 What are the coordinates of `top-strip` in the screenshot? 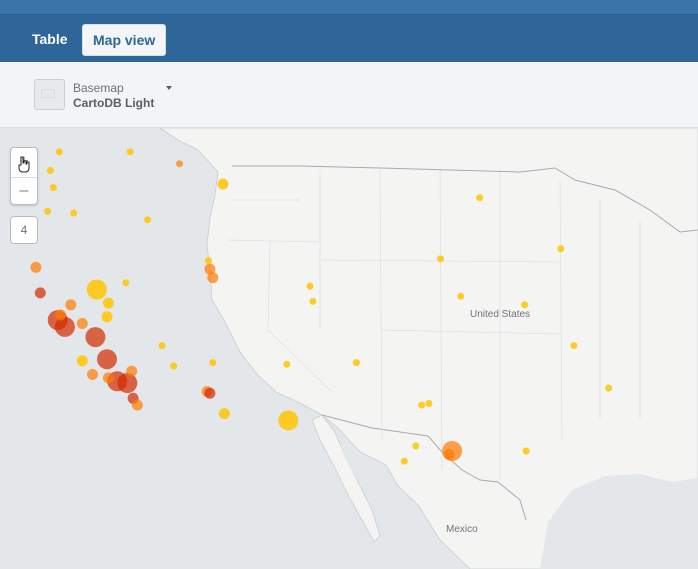 It's located at (349, 7).